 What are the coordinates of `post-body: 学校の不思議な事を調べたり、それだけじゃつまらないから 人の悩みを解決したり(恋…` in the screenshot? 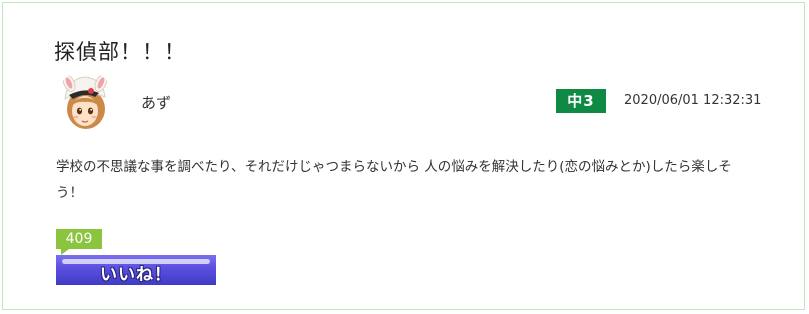 It's located at (394, 180).